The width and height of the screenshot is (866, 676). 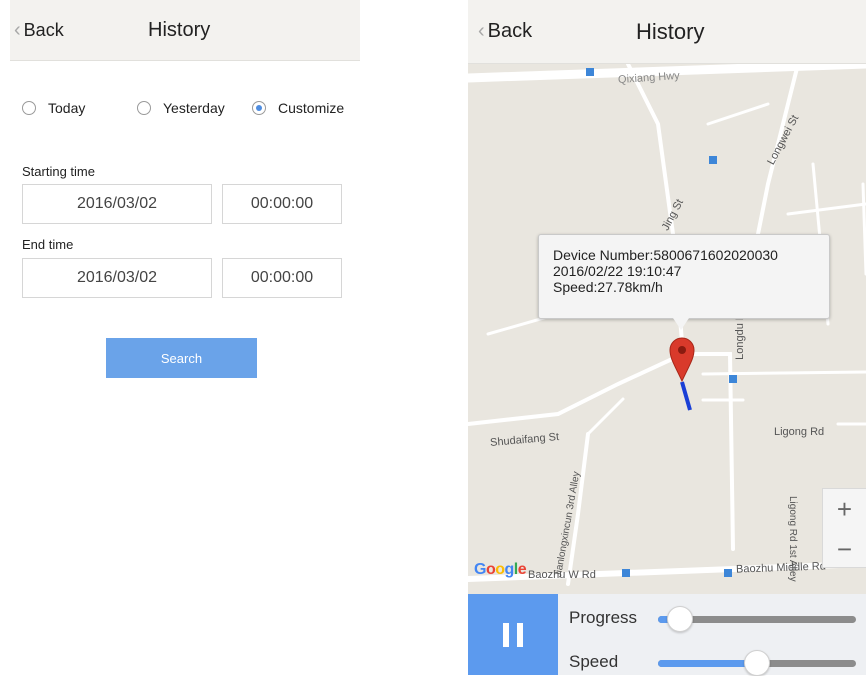 I want to click on device-datetime: 2016/02/22 19:10:47, so click(x=617, y=271).